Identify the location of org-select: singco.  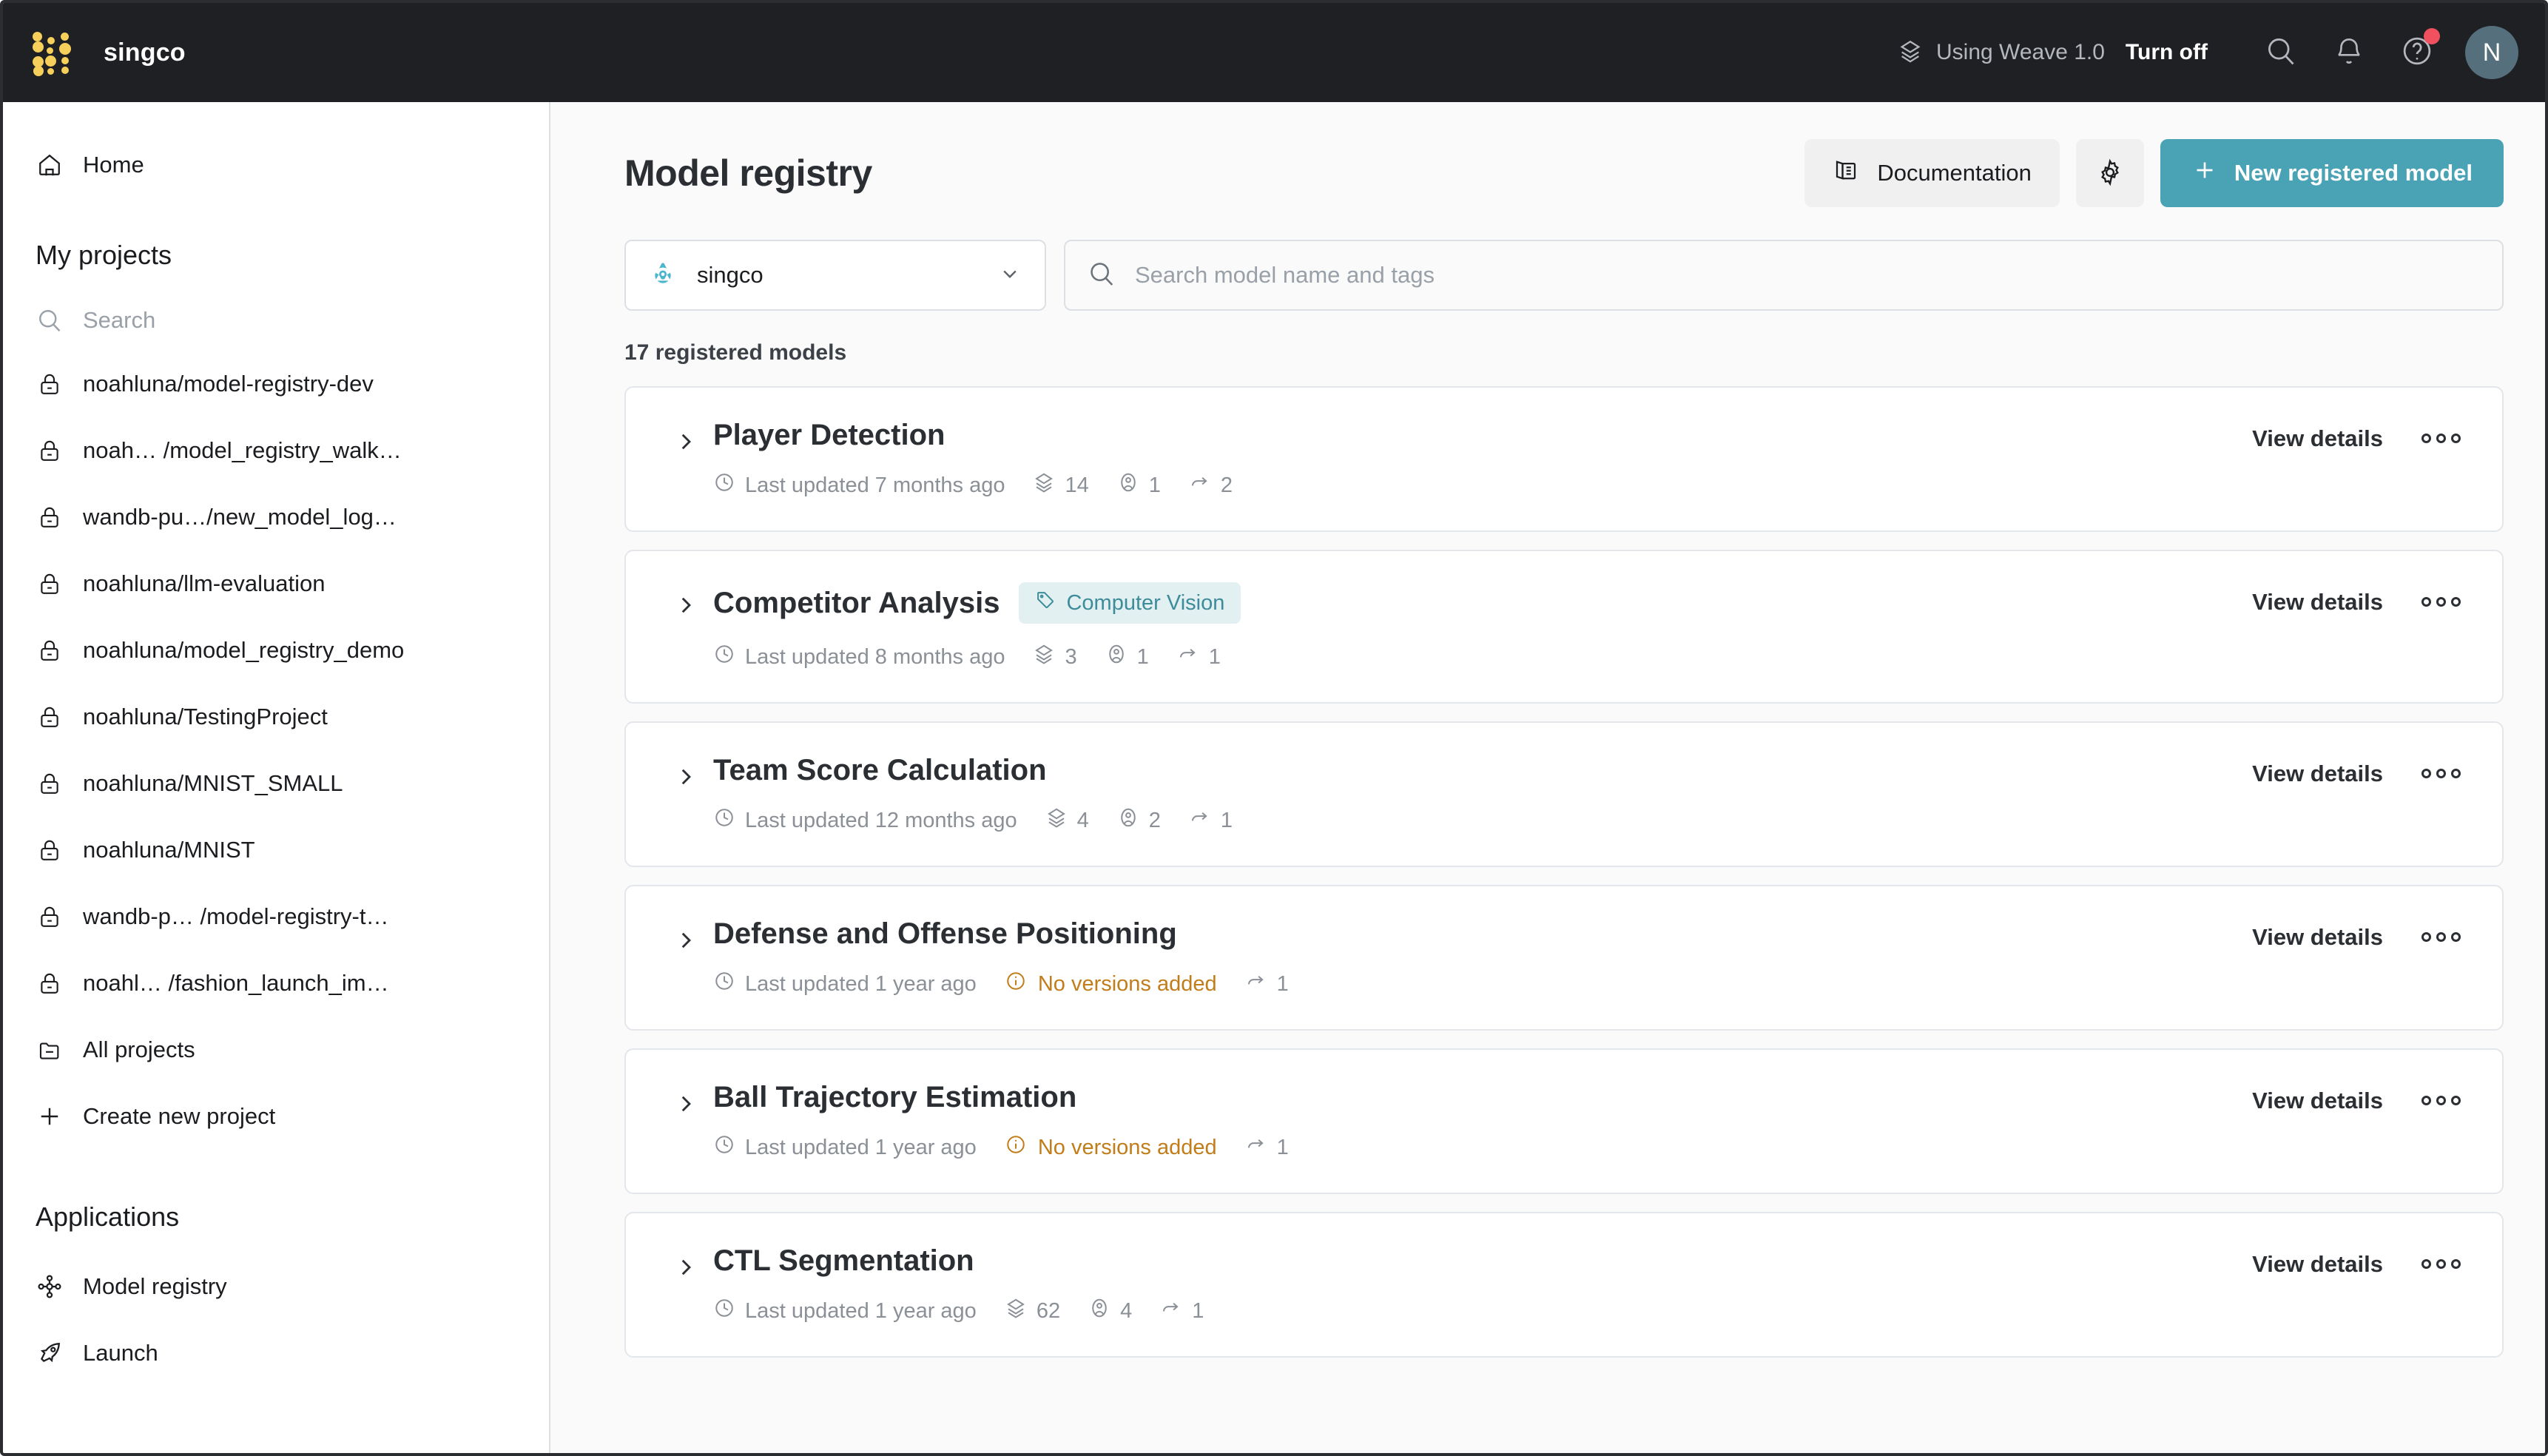
(835, 275).